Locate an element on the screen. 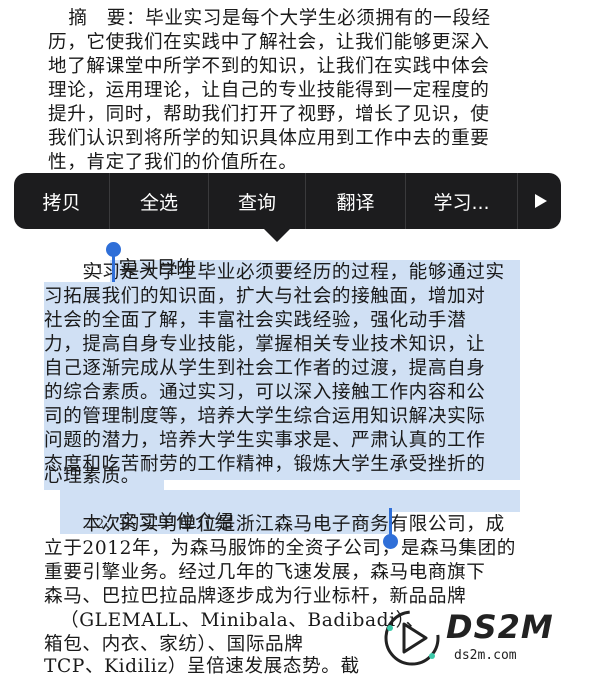  watermark-url: ds2m.com is located at coordinates (485, 655).